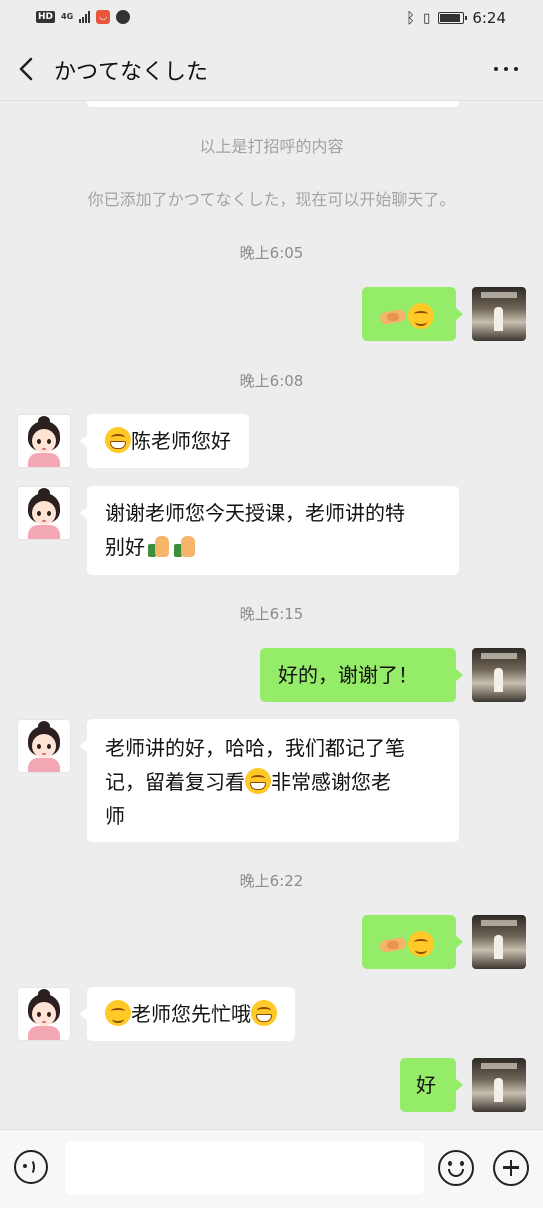 This screenshot has height=1208, width=543. I want to click on bluetooth-icon: ᛒ, so click(411, 18).